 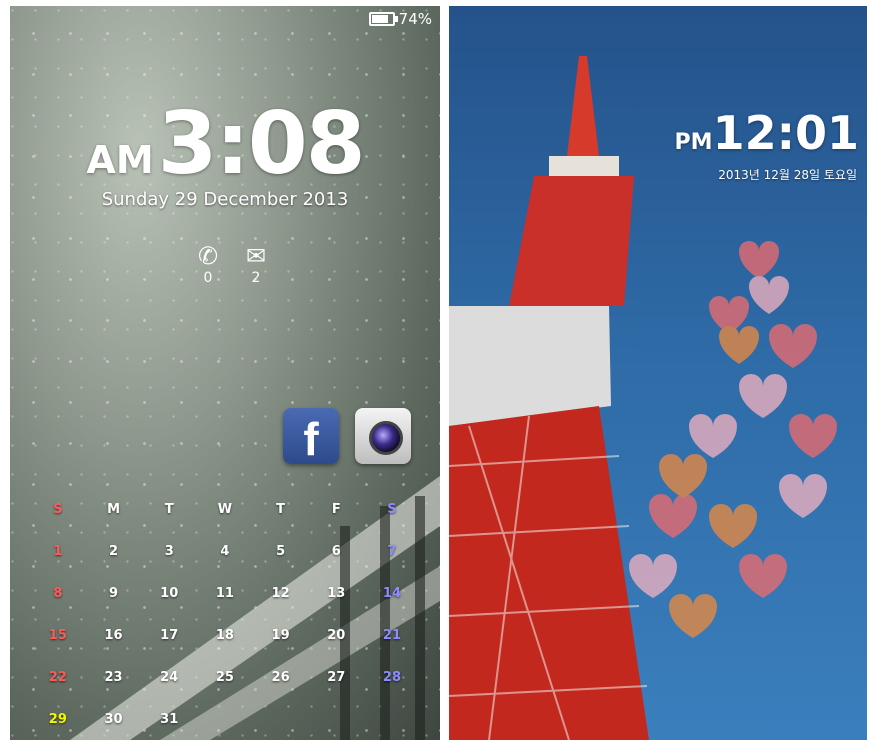 What do you see at coordinates (256, 278) in the screenshot?
I see `unread-messages-count: 2` at bounding box center [256, 278].